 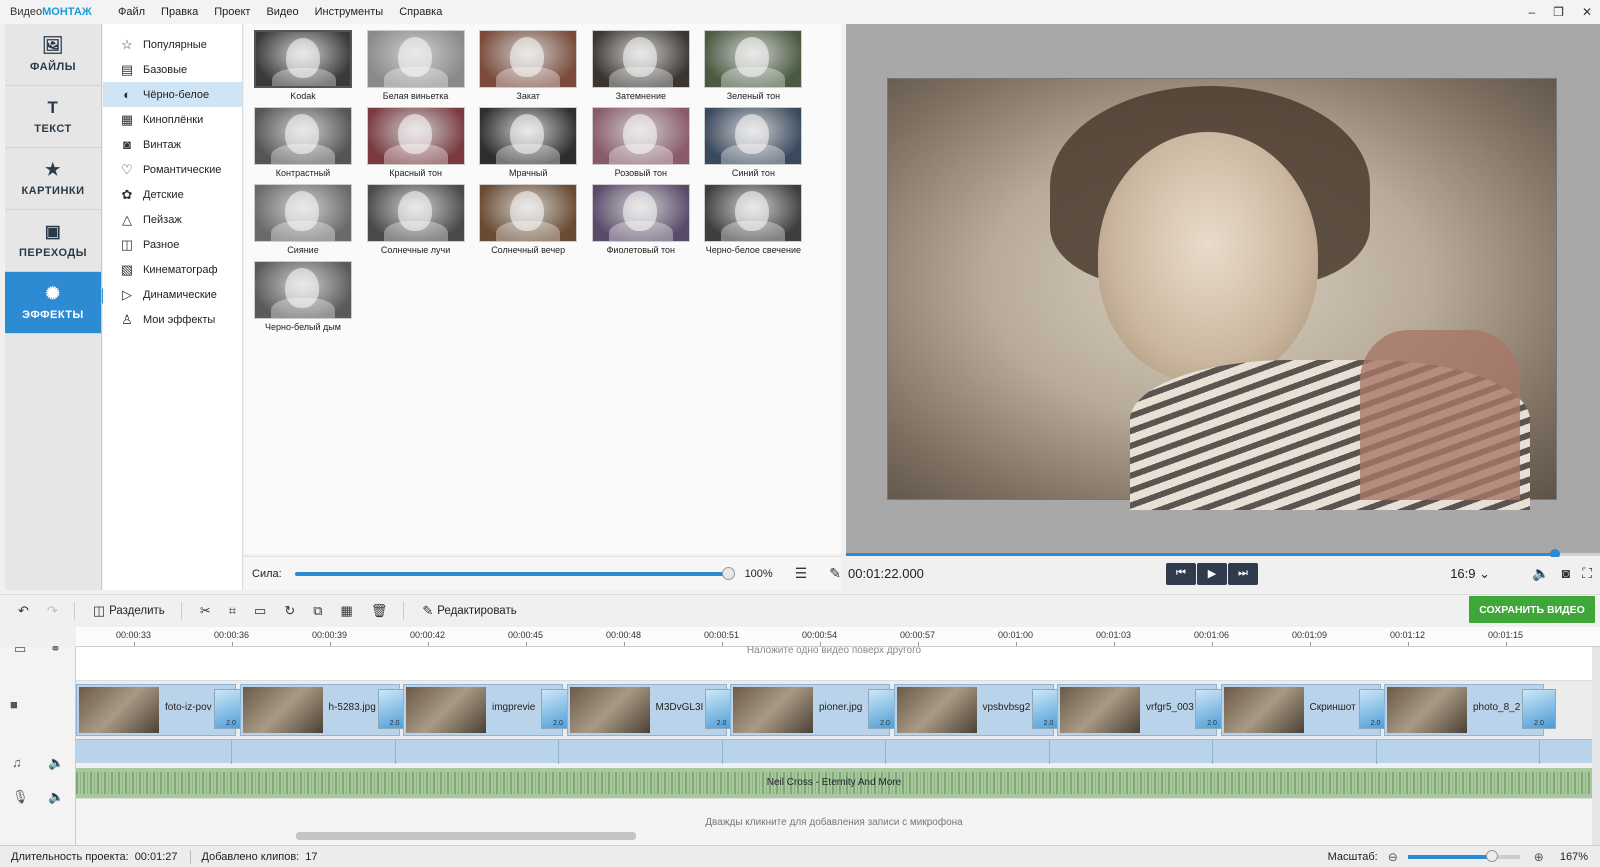 I want to click on dynamic-icon: ▷, so click(x=127, y=294).